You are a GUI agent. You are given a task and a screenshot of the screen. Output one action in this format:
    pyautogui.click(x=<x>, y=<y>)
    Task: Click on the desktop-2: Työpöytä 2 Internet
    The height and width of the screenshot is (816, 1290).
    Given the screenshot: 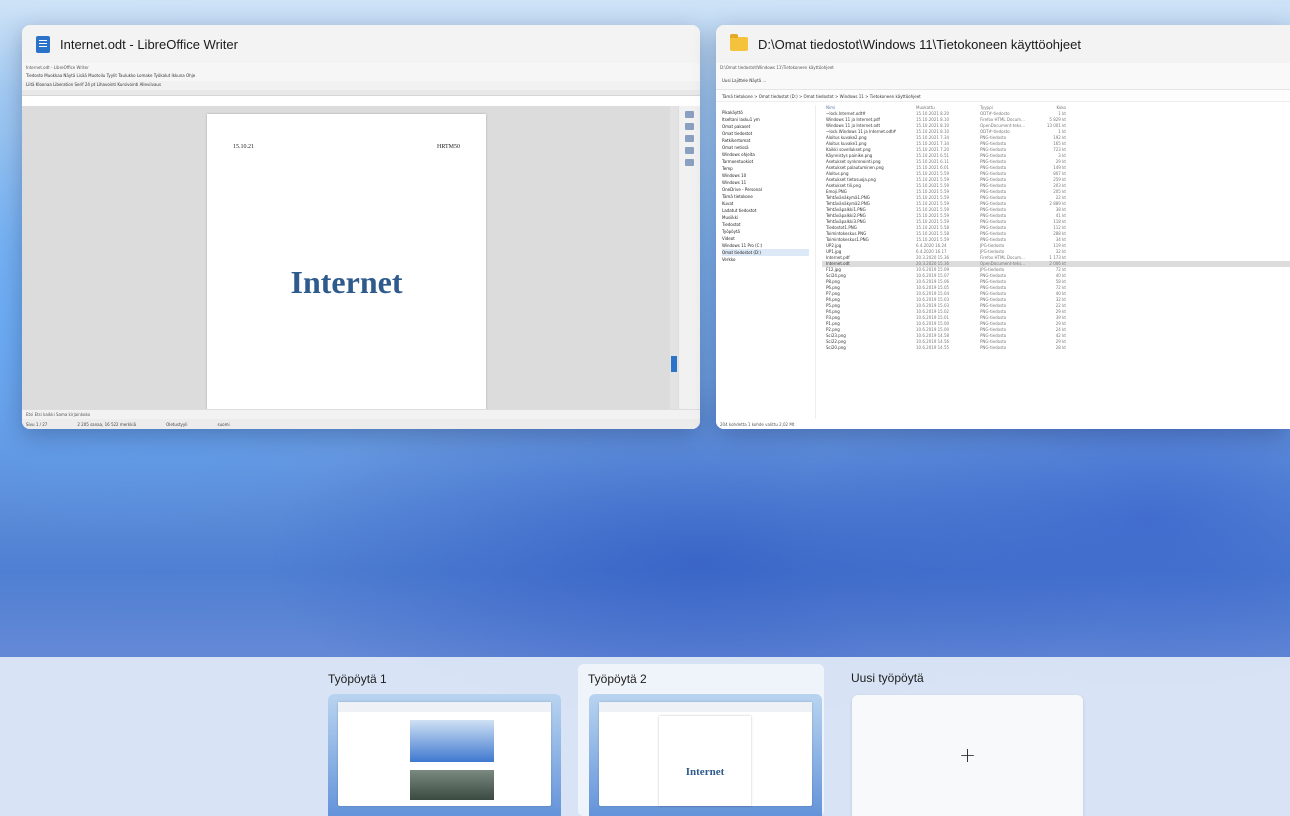 What is the action you would take?
    pyautogui.click(x=701, y=740)
    